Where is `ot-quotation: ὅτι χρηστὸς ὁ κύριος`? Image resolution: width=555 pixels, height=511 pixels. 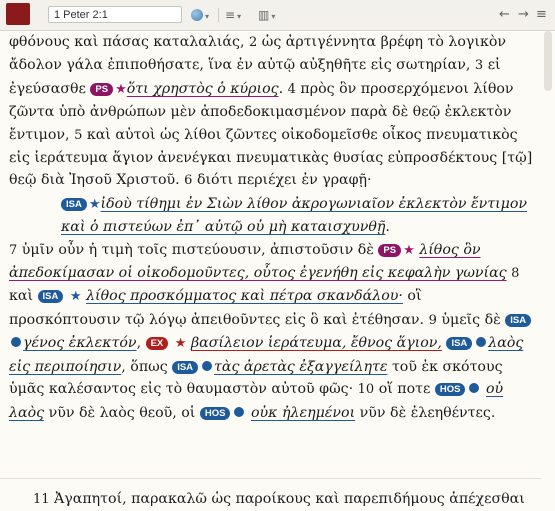
ot-quotation: ὅτι χρηστὸς ὁ κύριος is located at coordinates (203, 89).